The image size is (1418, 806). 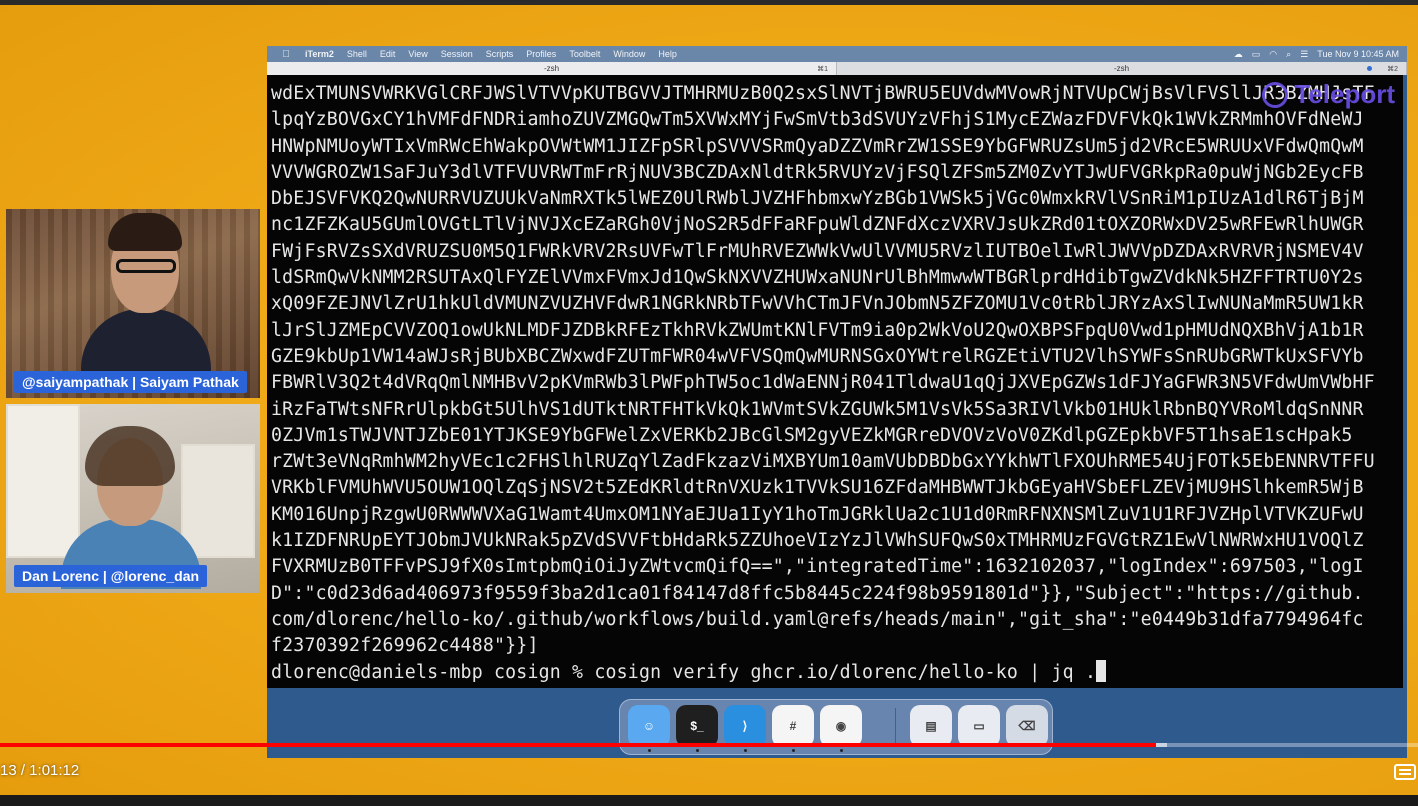 What do you see at coordinates (629, 54) in the screenshot?
I see `menu-window: Window` at bounding box center [629, 54].